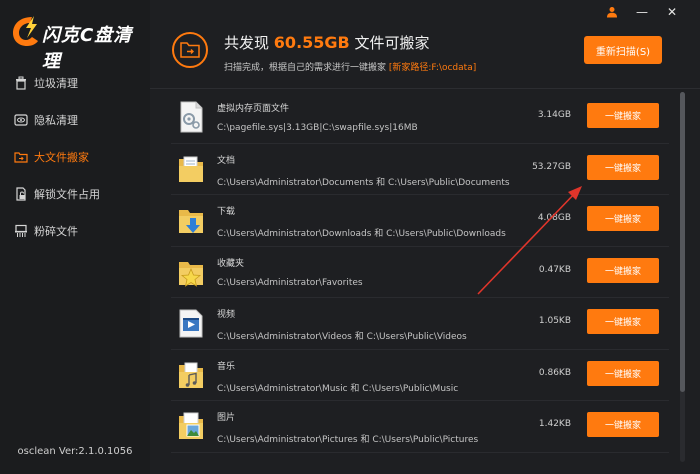 Image resolution: width=700 pixels, height=474 pixels. I want to click on sidebar-item-large-file-move: 大文件搬家, so click(75, 156).